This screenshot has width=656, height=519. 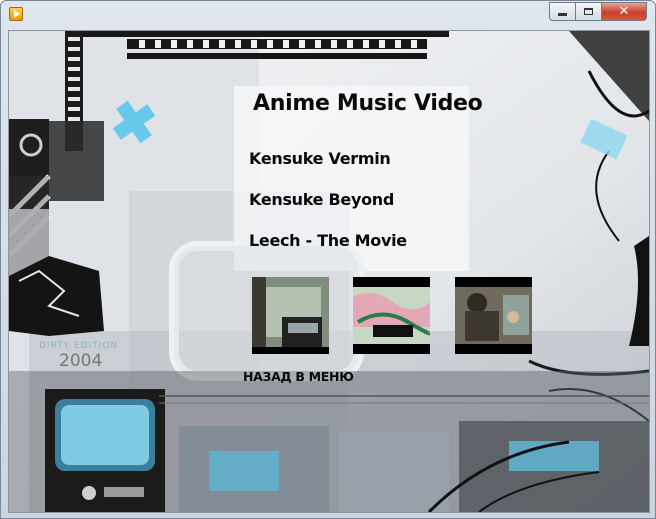 What do you see at coordinates (328, 14) in the screenshot?
I see `title-bar: ✕` at bounding box center [328, 14].